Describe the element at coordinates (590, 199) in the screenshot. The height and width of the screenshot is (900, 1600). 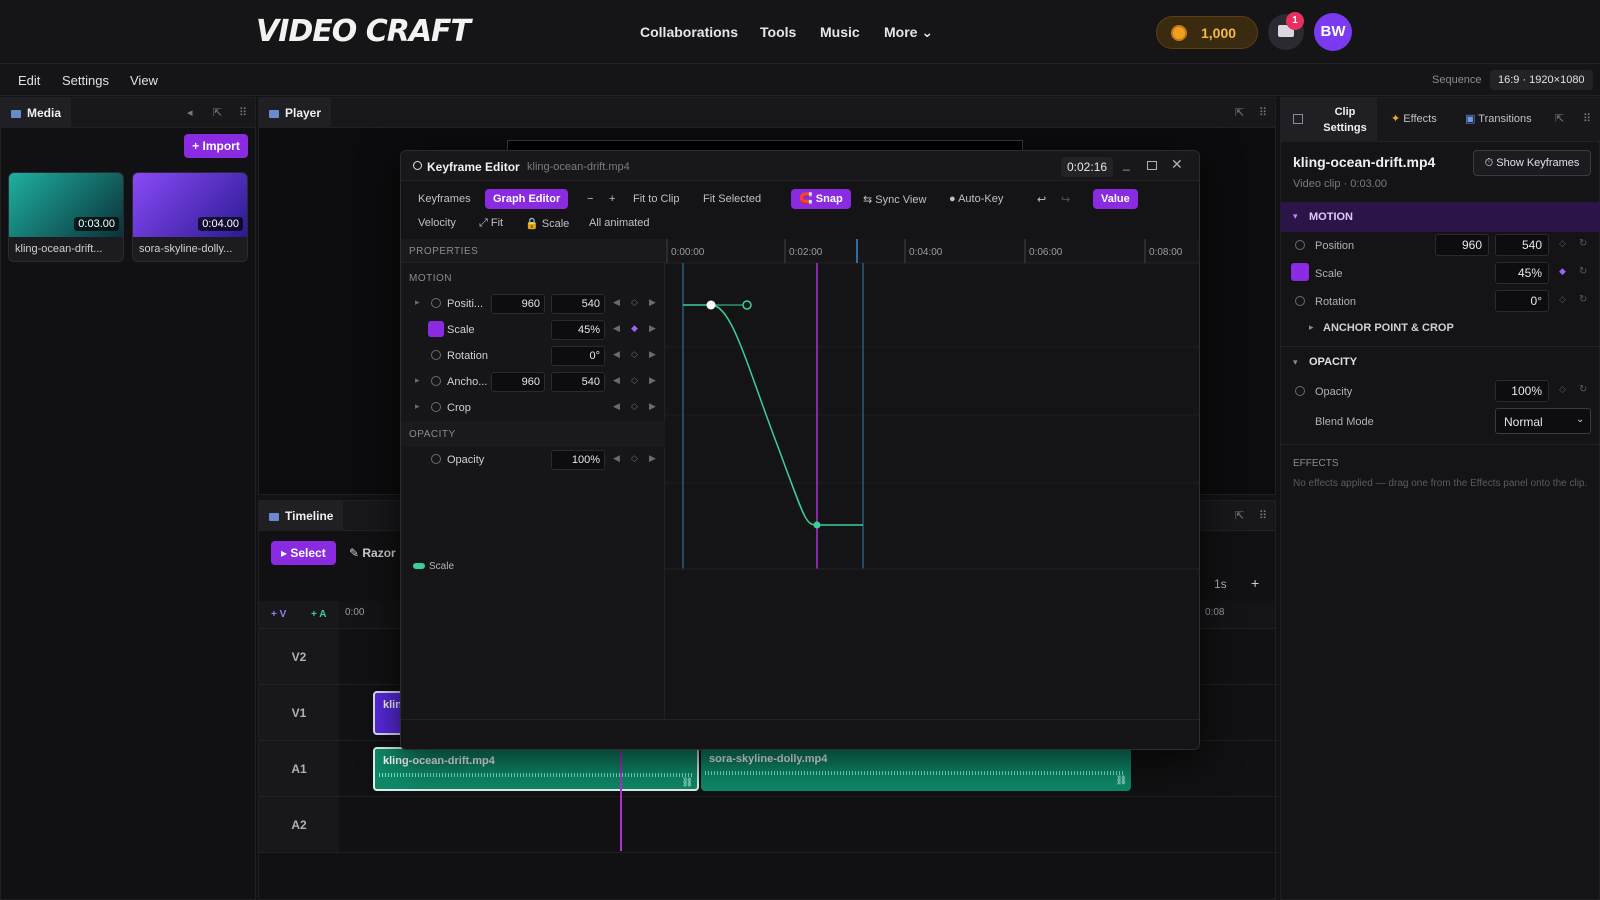
I see `zoom-out-button: −` at that location.